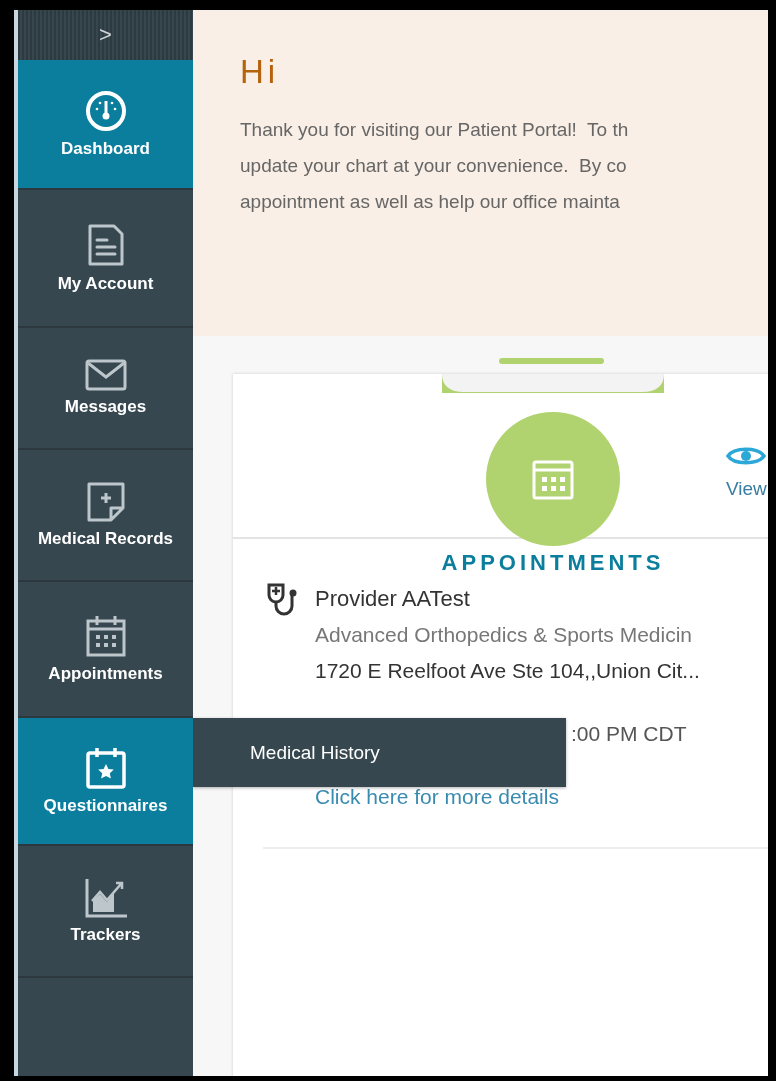  Describe the element at coordinates (434, 130) in the screenshot. I see `welcome-text: Thank you for visiting our Patient Portal! To th` at that location.